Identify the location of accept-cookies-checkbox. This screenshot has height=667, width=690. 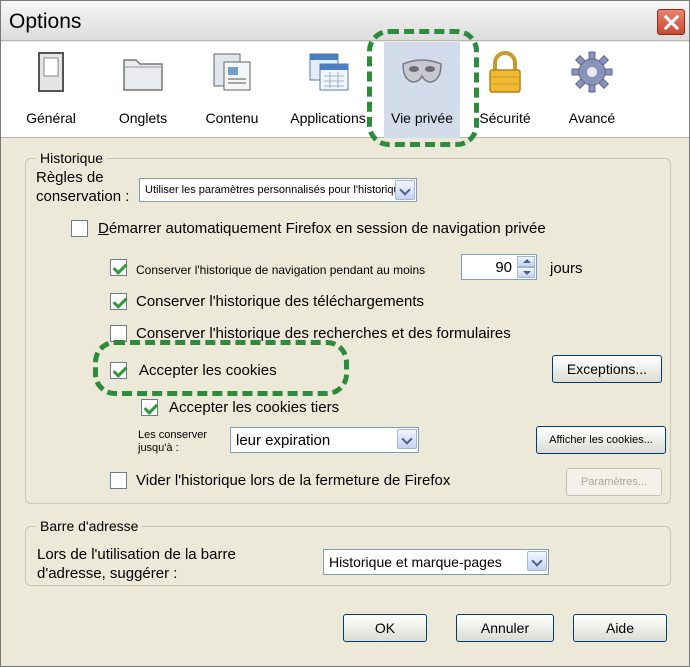
(118, 370).